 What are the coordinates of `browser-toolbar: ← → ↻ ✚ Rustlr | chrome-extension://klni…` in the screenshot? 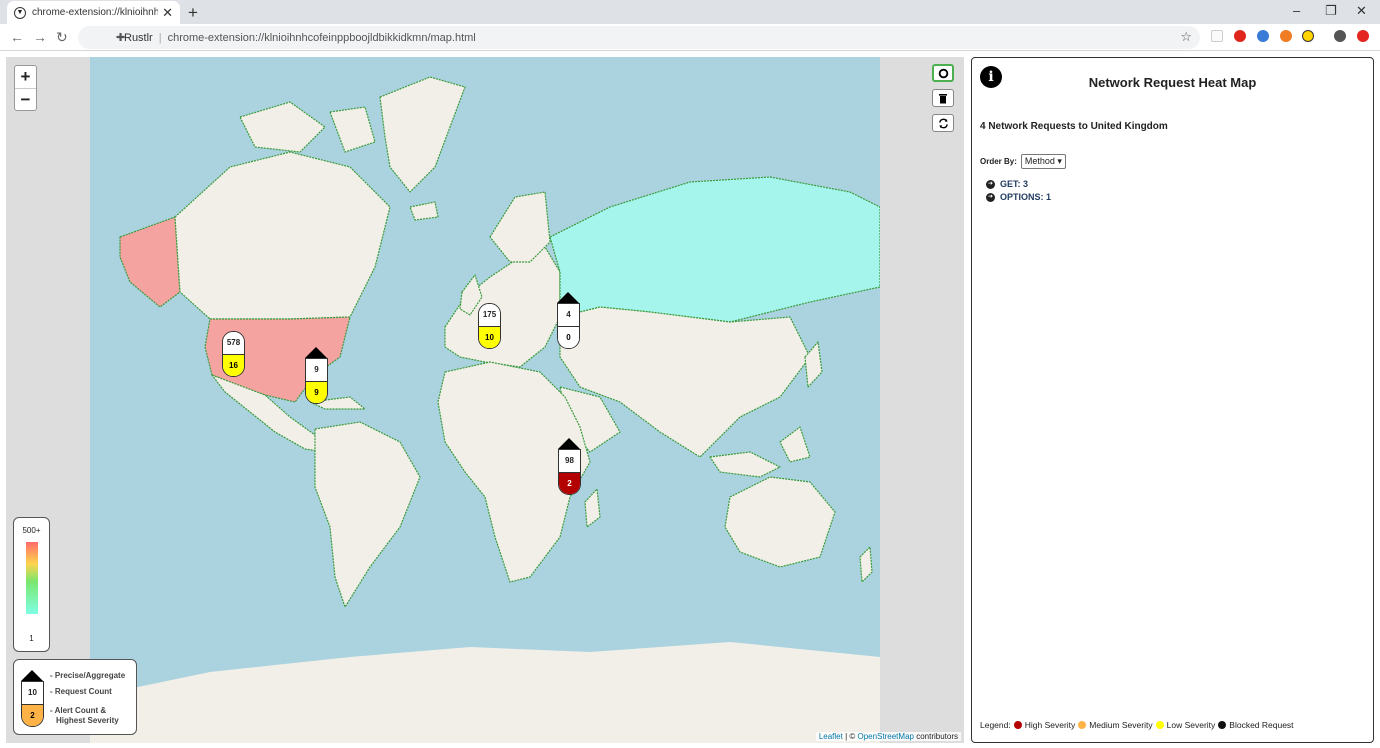 It's located at (690, 37).